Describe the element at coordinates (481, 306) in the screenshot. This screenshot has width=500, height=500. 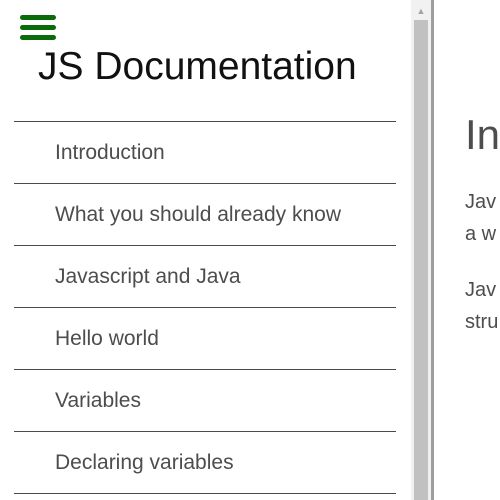
I see `section-paragraph: Jav stru` at that location.